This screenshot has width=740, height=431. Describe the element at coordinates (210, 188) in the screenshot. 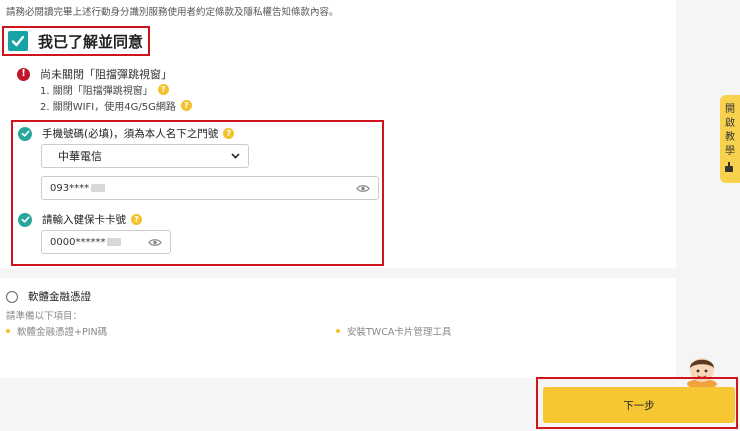

I see `phone-input: 093****` at that location.